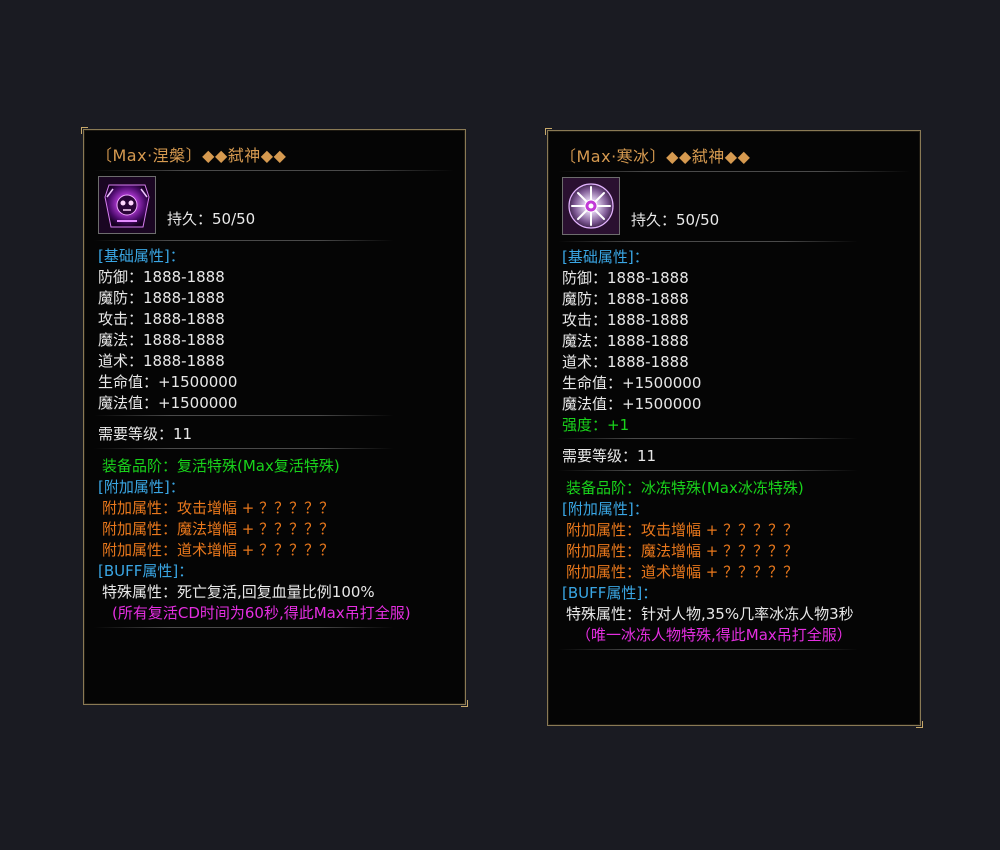 Image resolution: width=1000 pixels, height=850 pixels. What do you see at coordinates (596, 425) in the screenshot?
I see `stat-strength: 强度：+1` at bounding box center [596, 425].